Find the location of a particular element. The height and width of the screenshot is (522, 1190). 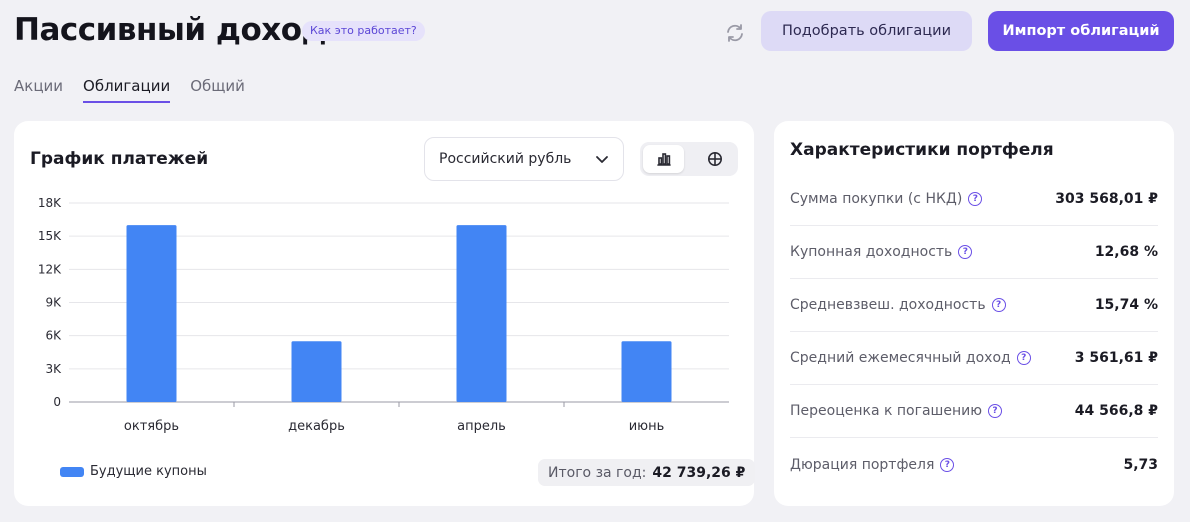

stat-label: Средний ежемесячный доход is located at coordinates (900, 358).